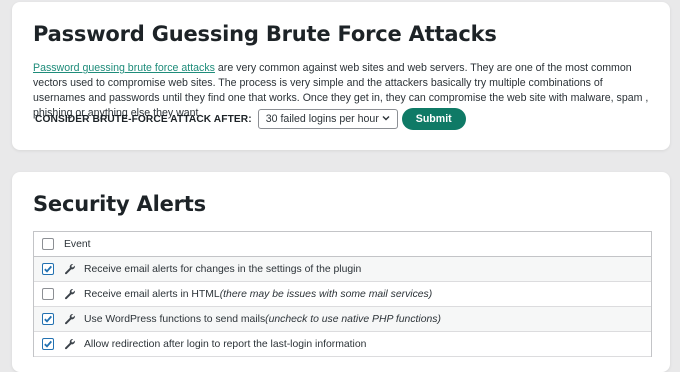 This screenshot has width=680, height=372. I want to click on chevron-down-icon, so click(386, 118).